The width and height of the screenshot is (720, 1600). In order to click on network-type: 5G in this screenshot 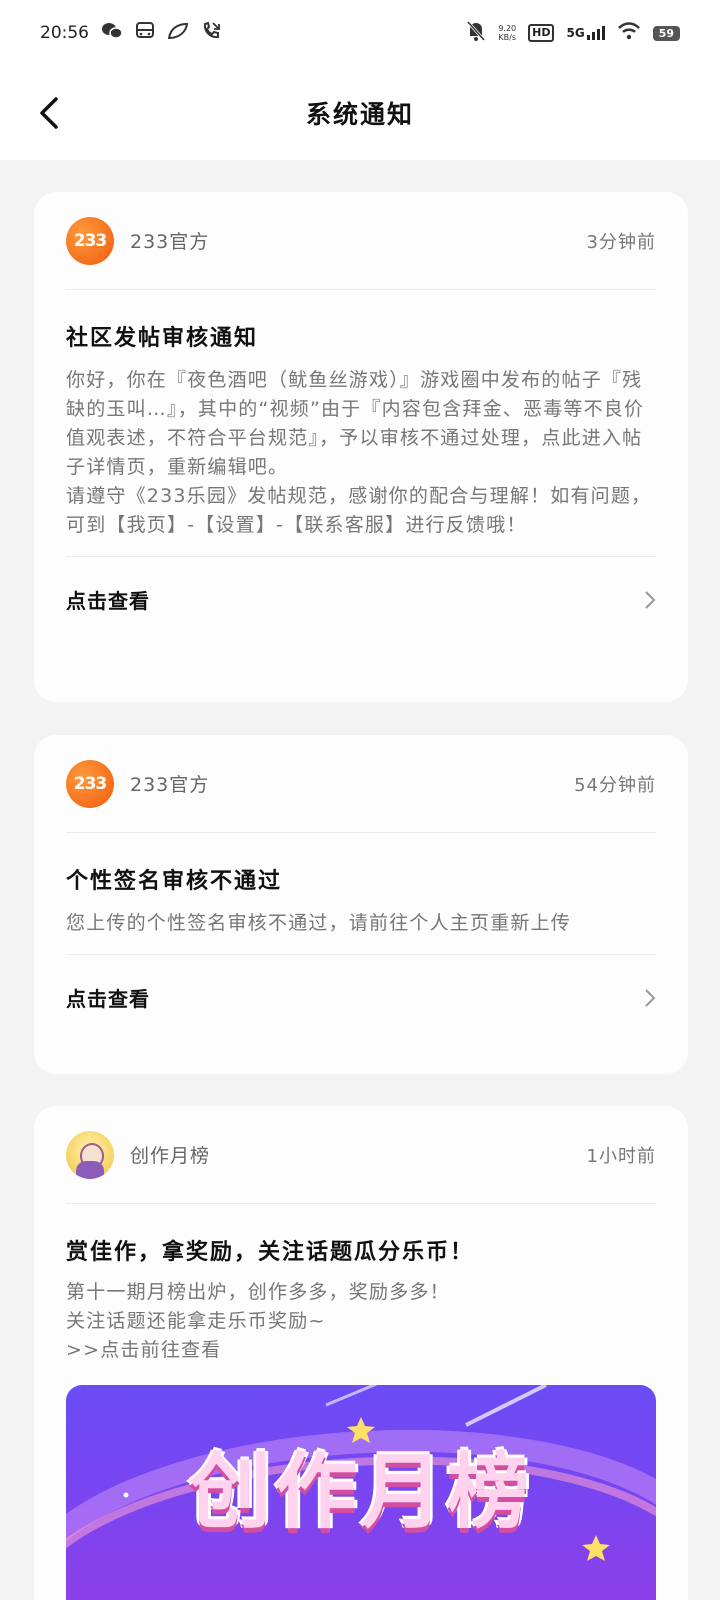, I will do `click(575, 33)`.